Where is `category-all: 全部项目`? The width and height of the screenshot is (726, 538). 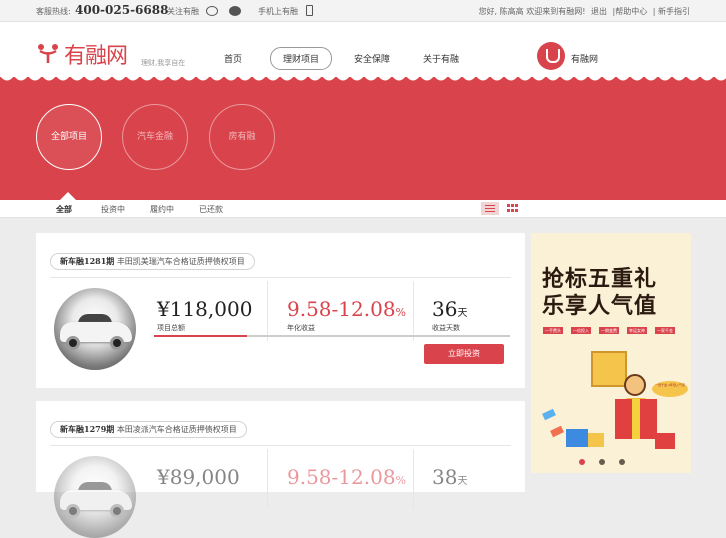 category-all: 全部项目 is located at coordinates (69, 137).